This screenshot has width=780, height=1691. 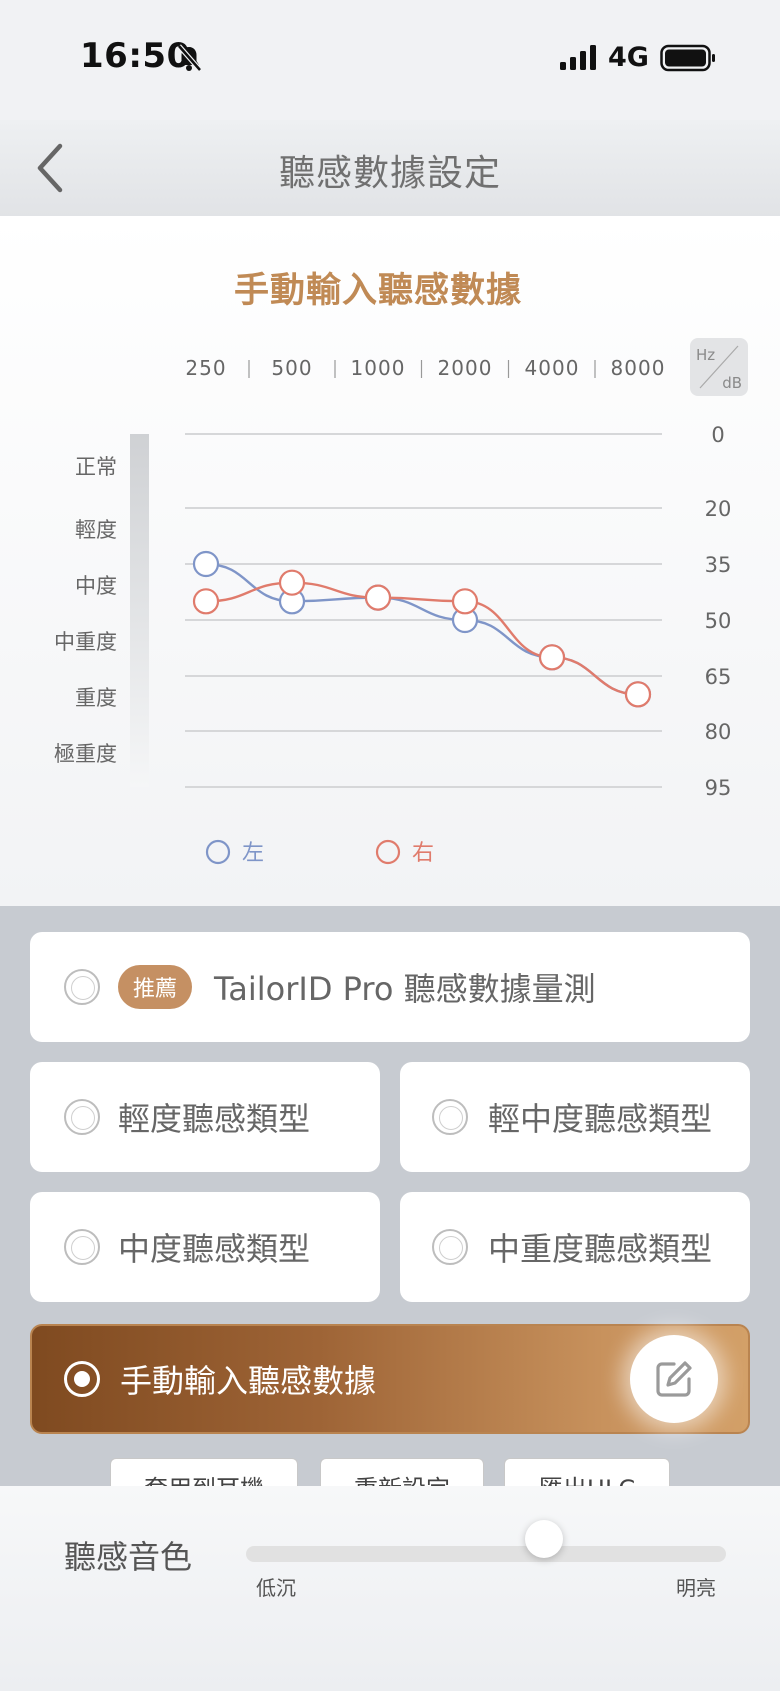 I want to click on y-tick-label: 35, so click(x=718, y=565).